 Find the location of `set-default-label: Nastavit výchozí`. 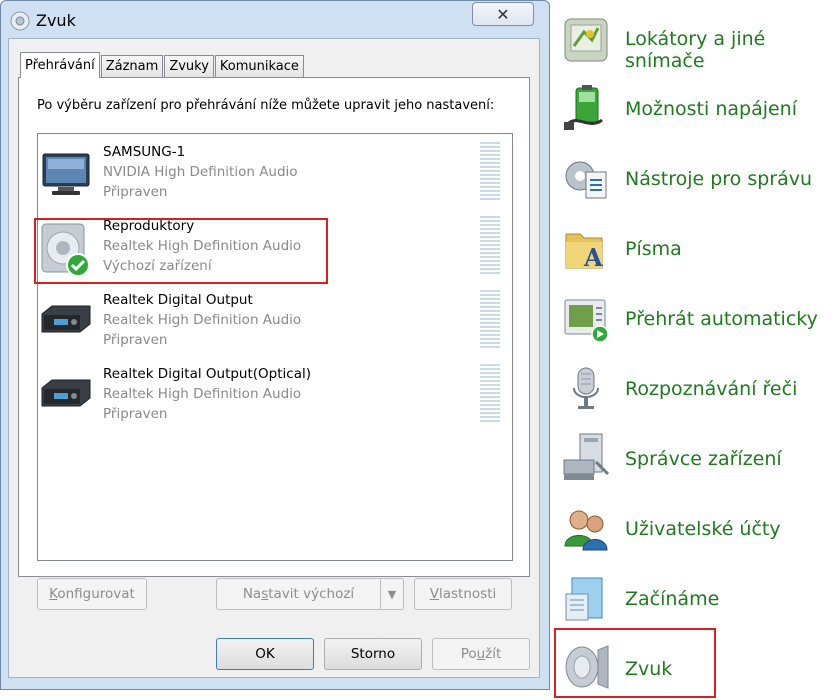

set-default-label: Nastavit výchozí is located at coordinates (298, 594).